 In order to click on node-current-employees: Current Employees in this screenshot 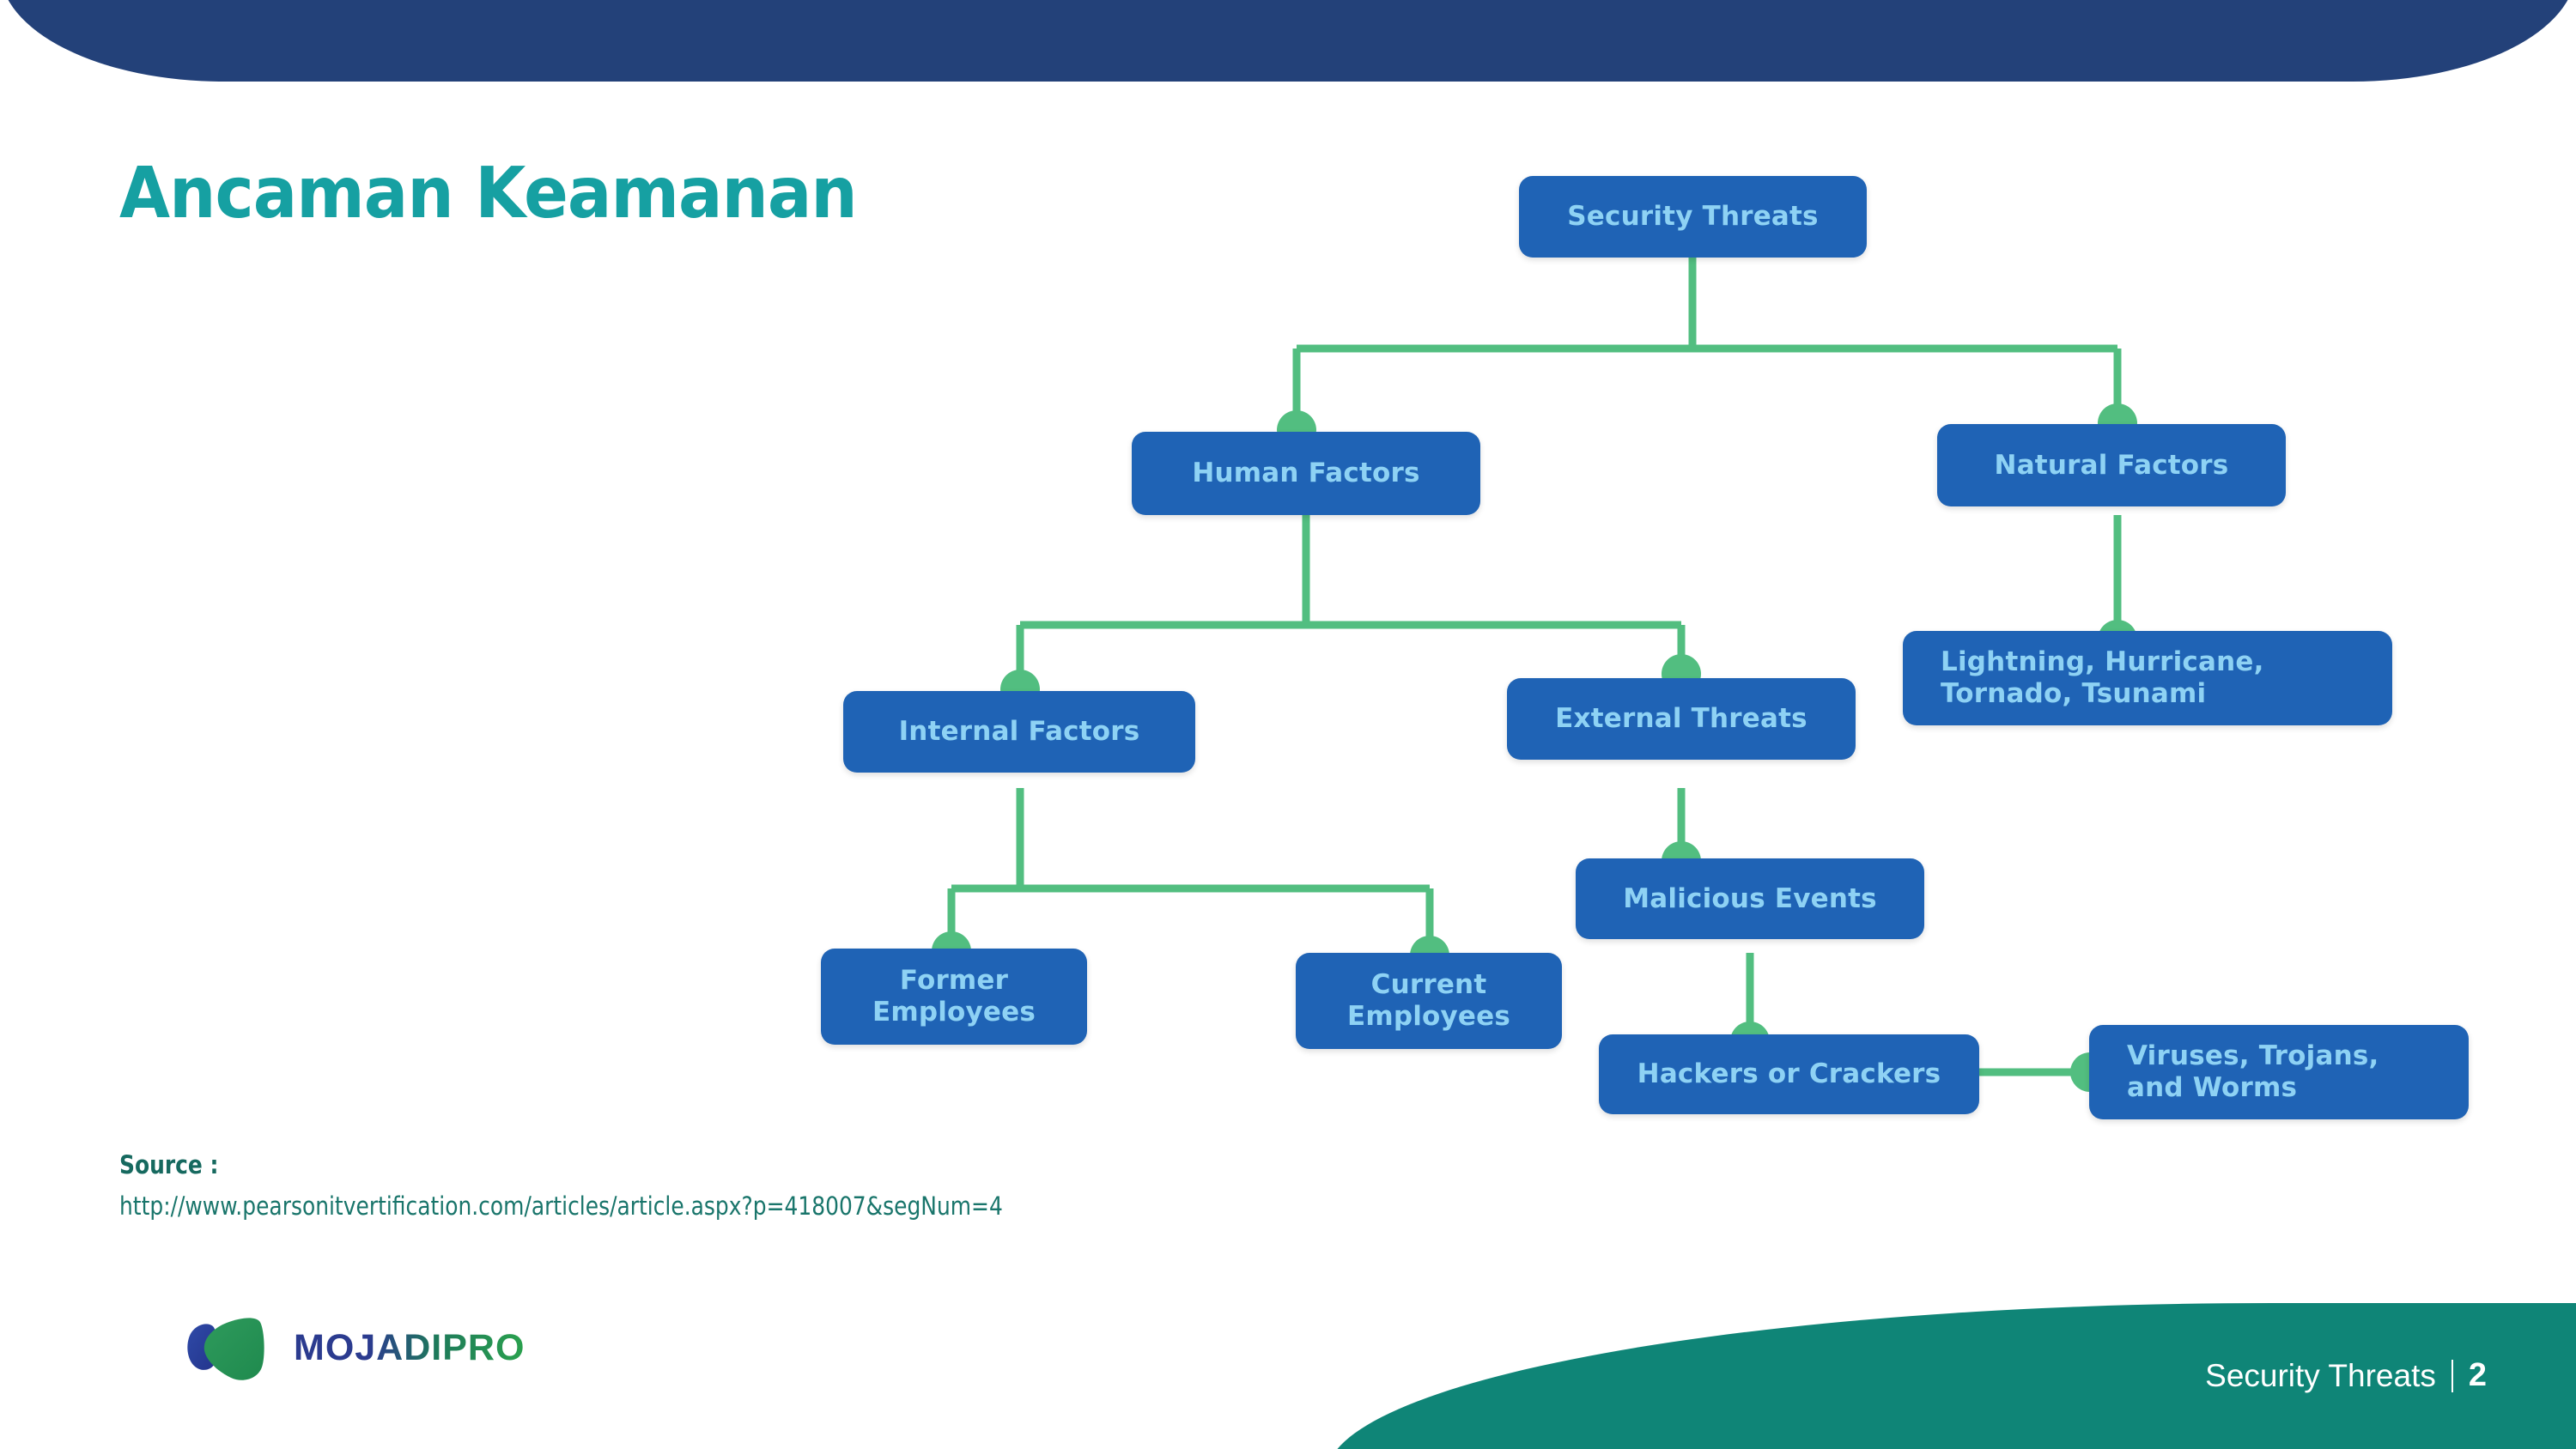, I will do `click(1429, 1001)`.